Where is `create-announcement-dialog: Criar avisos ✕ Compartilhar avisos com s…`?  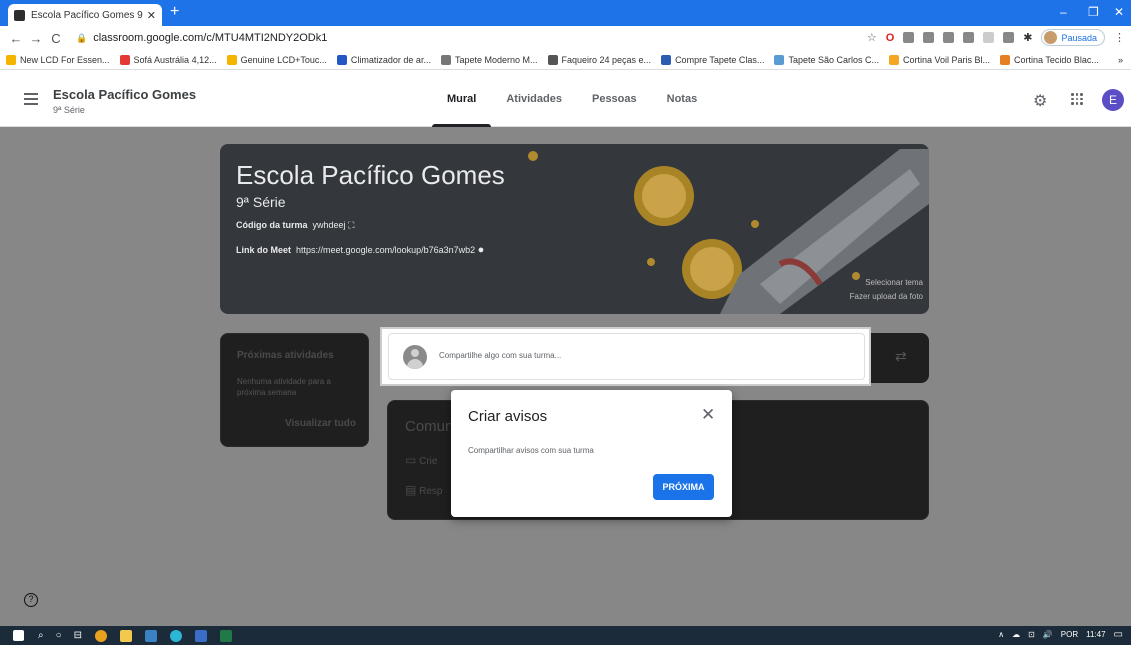
create-announcement-dialog: Criar avisos ✕ Compartilhar avisos com s… is located at coordinates (591, 453).